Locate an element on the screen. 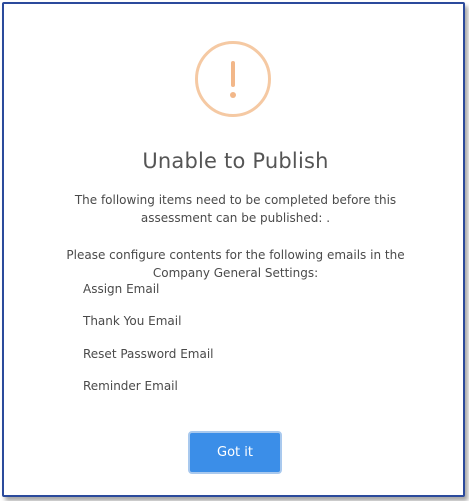  email-list-item: Thank You Email is located at coordinates (132, 321).